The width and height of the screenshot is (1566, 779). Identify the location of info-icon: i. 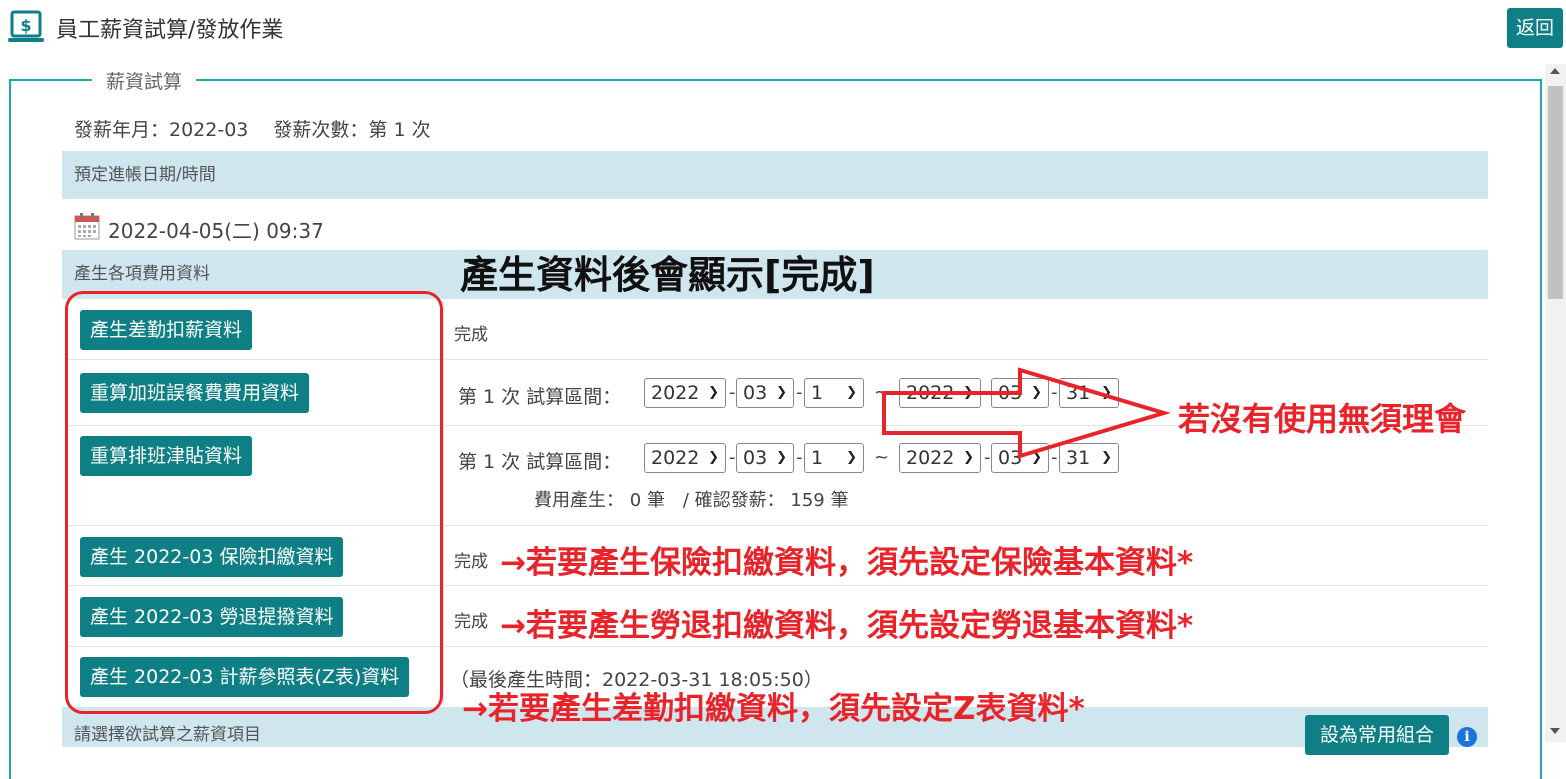
(1467, 737).